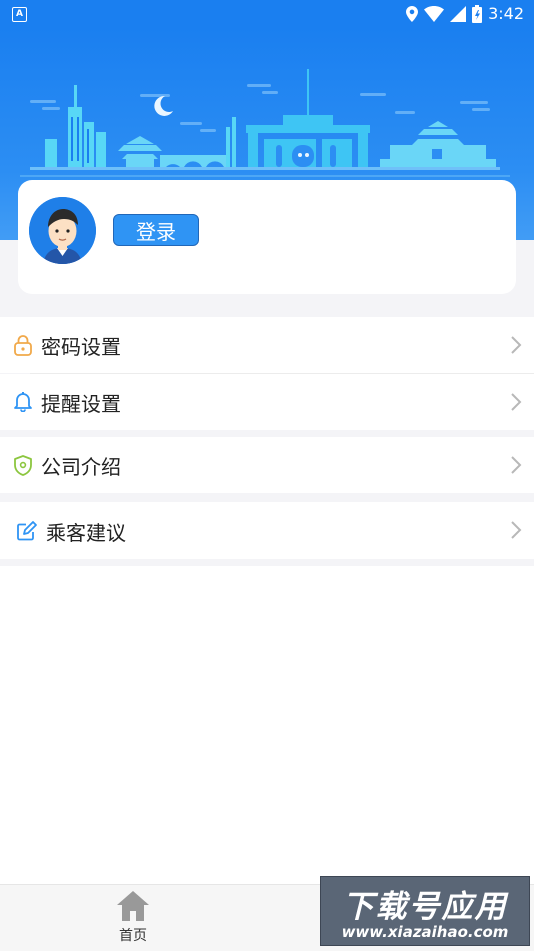 The width and height of the screenshot is (534, 951). Describe the element at coordinates (267, 237) in the screenshot. I see `profile-card: 登录` at that location.